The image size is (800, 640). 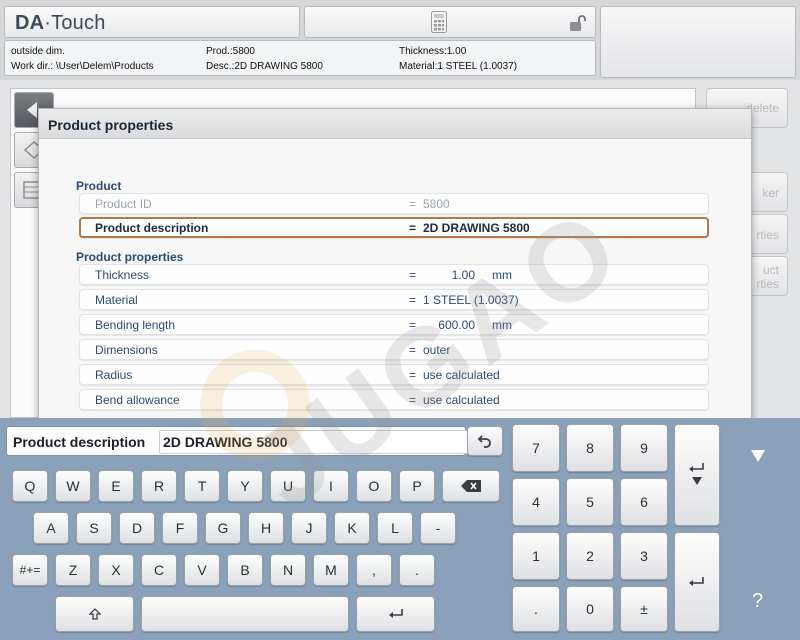 What do you see at coordinates (79, 442) in the screenshot?
I see `keyboard-field-label: Product description` at bounding box center [79, 442].